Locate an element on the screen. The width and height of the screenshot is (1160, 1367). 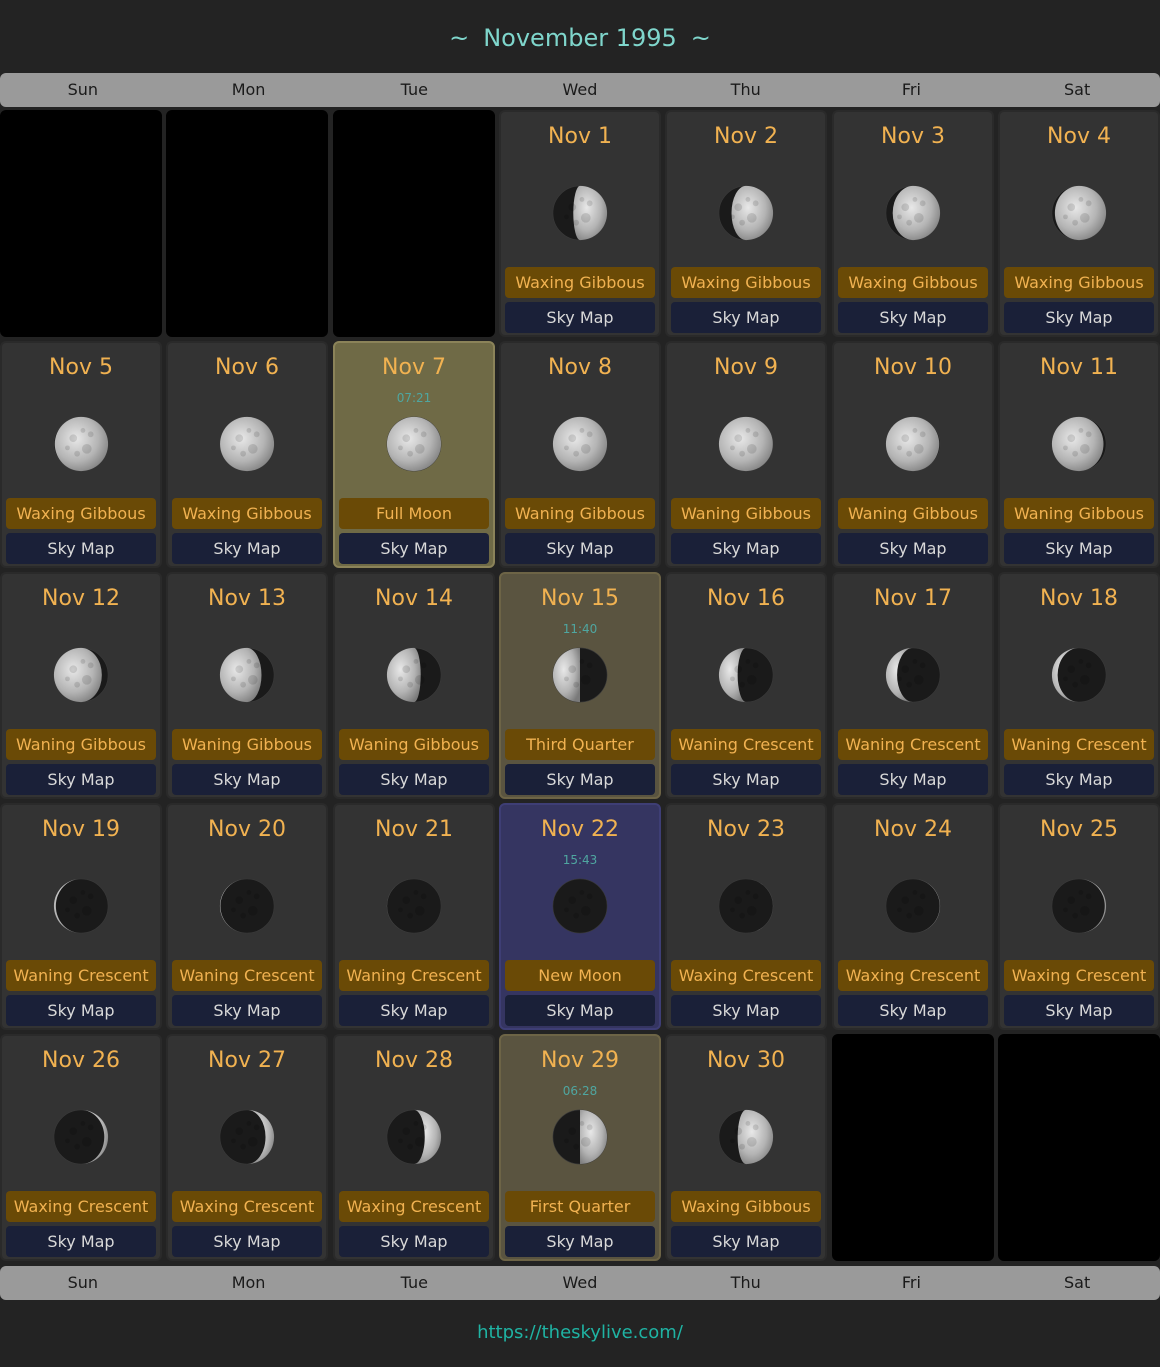
day-cell: Nov 16 Waning Crescent Sky Map is located at coordinates (746, 685).